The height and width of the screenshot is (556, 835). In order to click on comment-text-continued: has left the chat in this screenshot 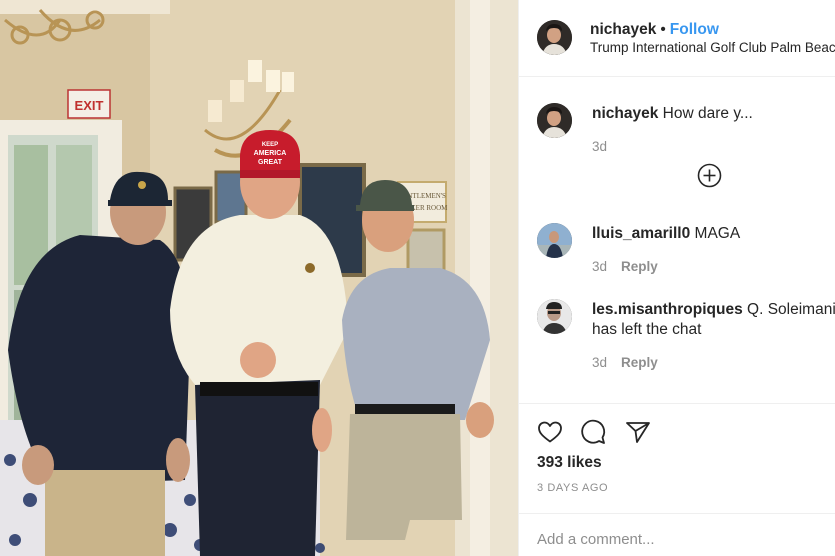, I will do `click(646, 330)`.